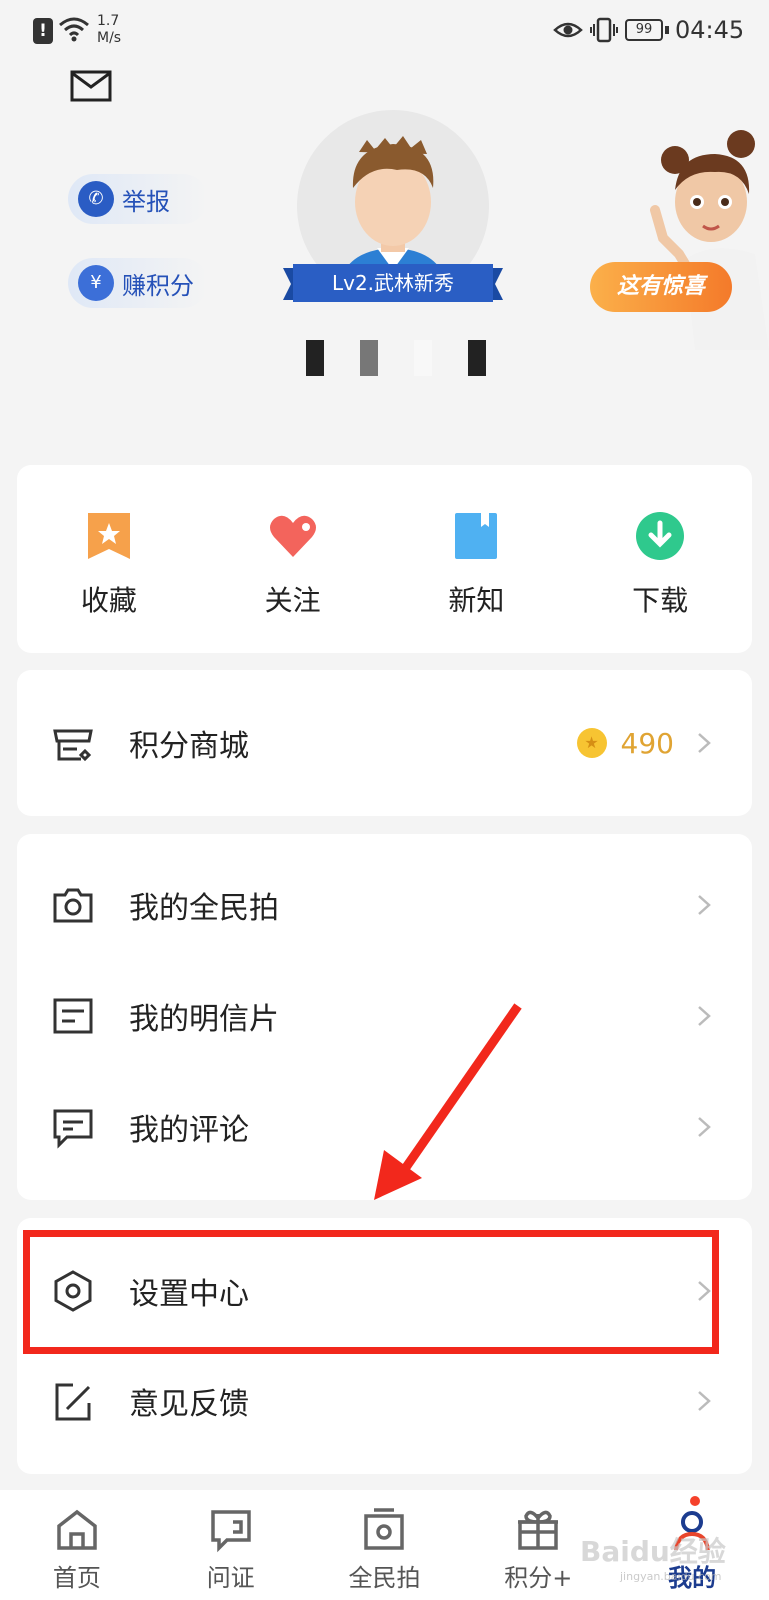 Image resolution: width=769 pixels, height=1600 pixels. I want to click on points-balance: 490, so click(647, 743).